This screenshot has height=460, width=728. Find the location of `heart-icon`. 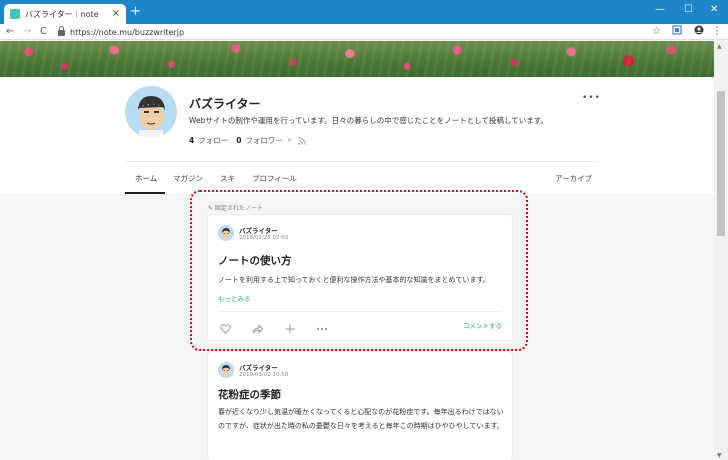

heart-icon is located at coordinates (225, 328).